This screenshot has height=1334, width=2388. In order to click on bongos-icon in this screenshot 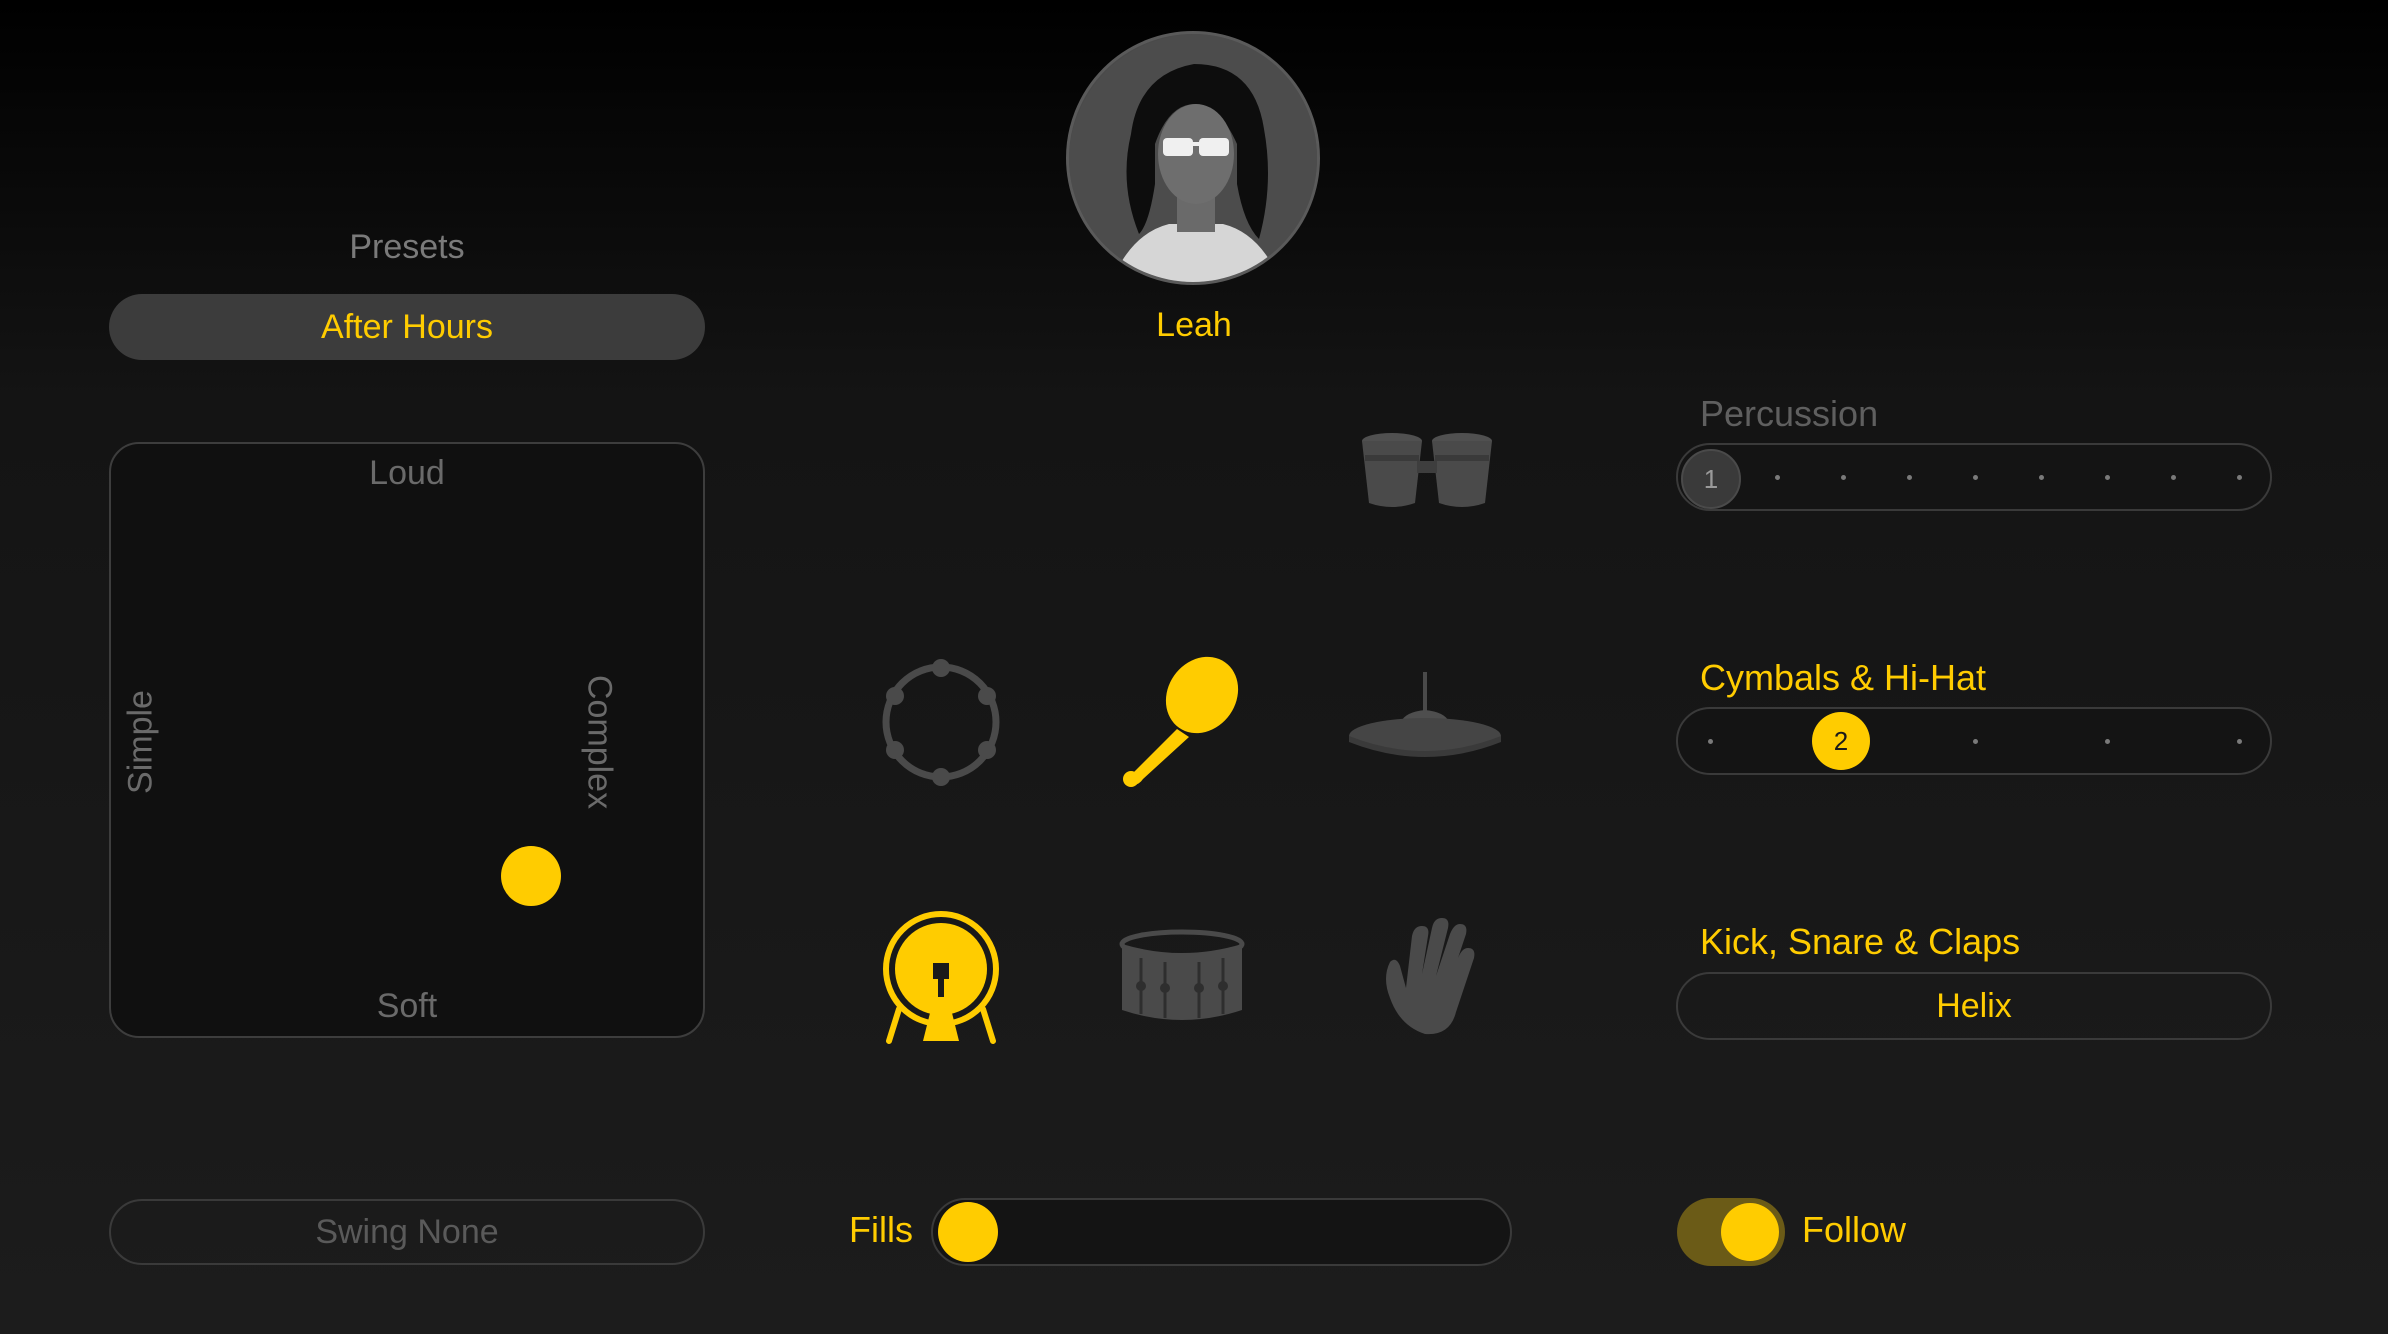, I will do `click(1427, 471)`.